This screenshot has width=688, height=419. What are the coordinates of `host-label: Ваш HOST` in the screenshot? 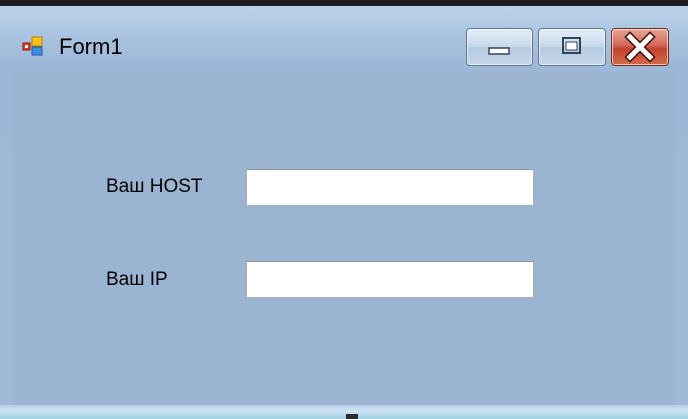 It's located at (154, 186).